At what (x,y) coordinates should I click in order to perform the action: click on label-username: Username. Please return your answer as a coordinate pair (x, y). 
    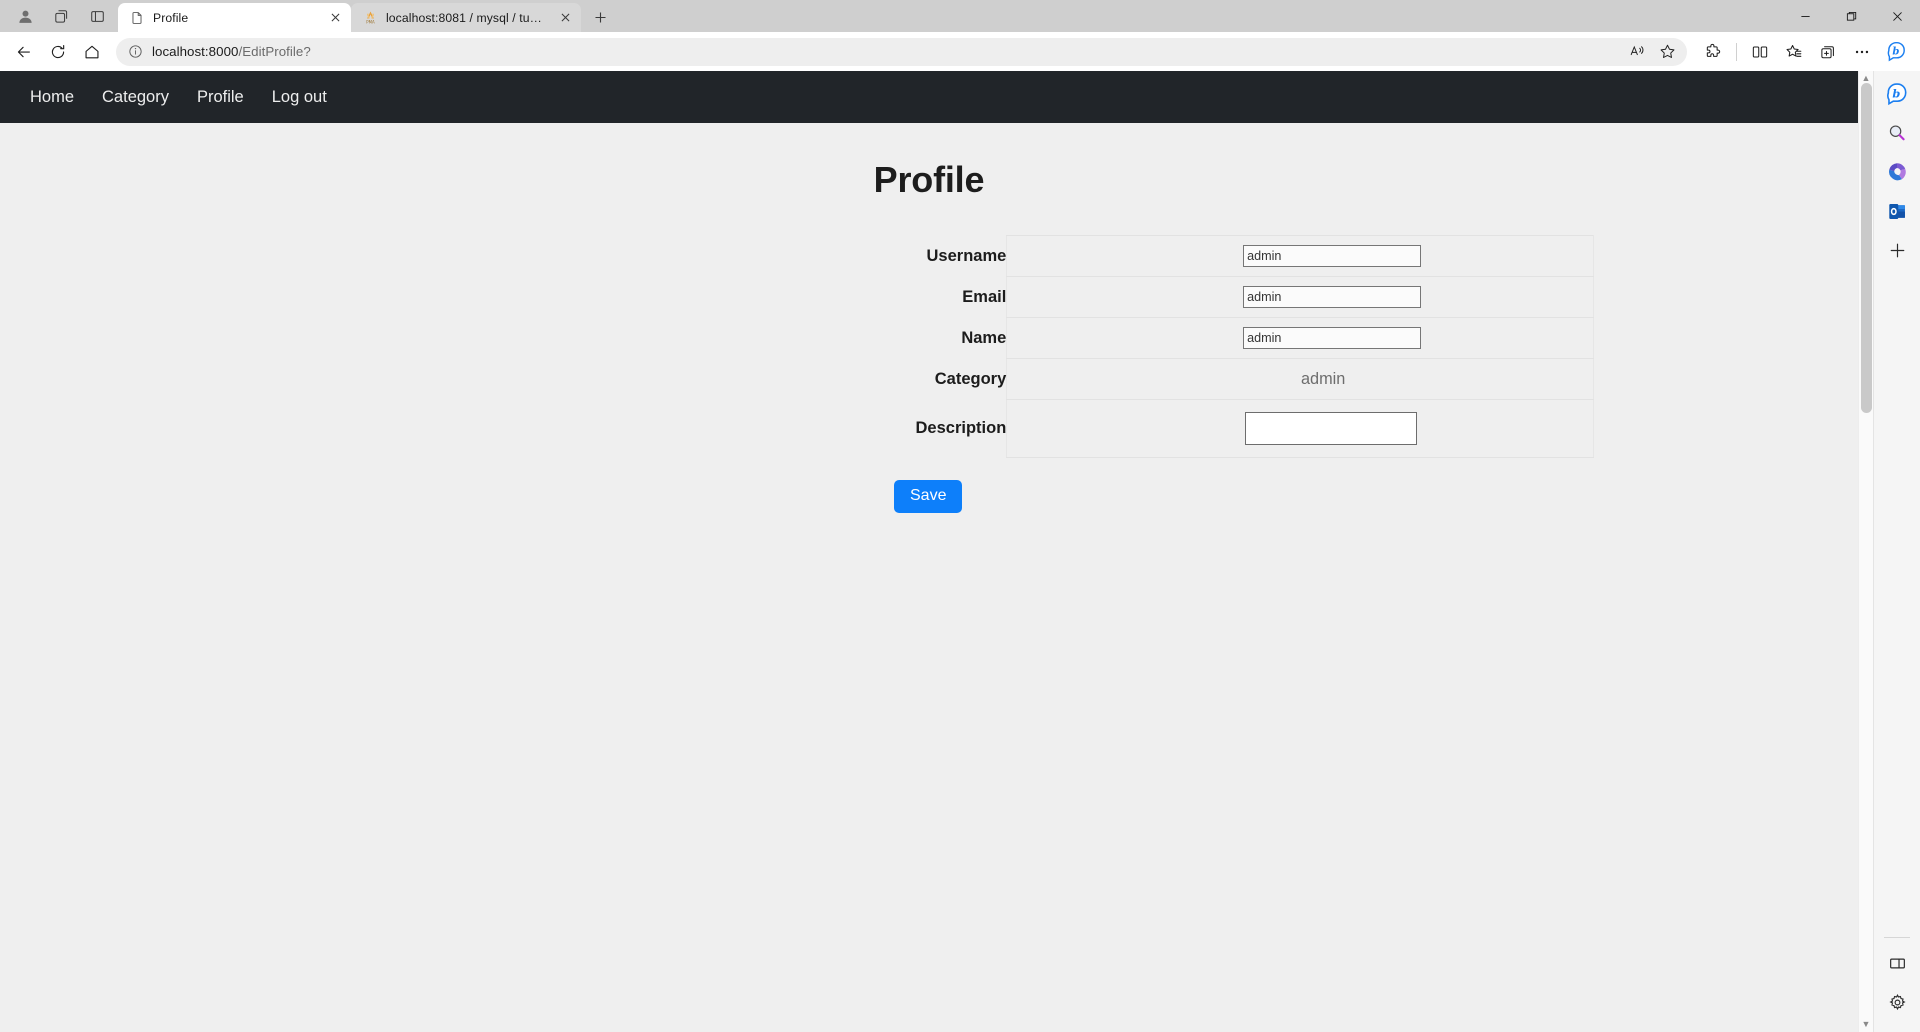
    Looking at the image, I should click on (966, 255).